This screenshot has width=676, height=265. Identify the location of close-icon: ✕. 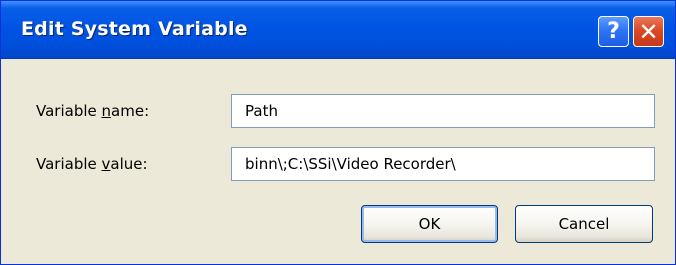
(648, 31).